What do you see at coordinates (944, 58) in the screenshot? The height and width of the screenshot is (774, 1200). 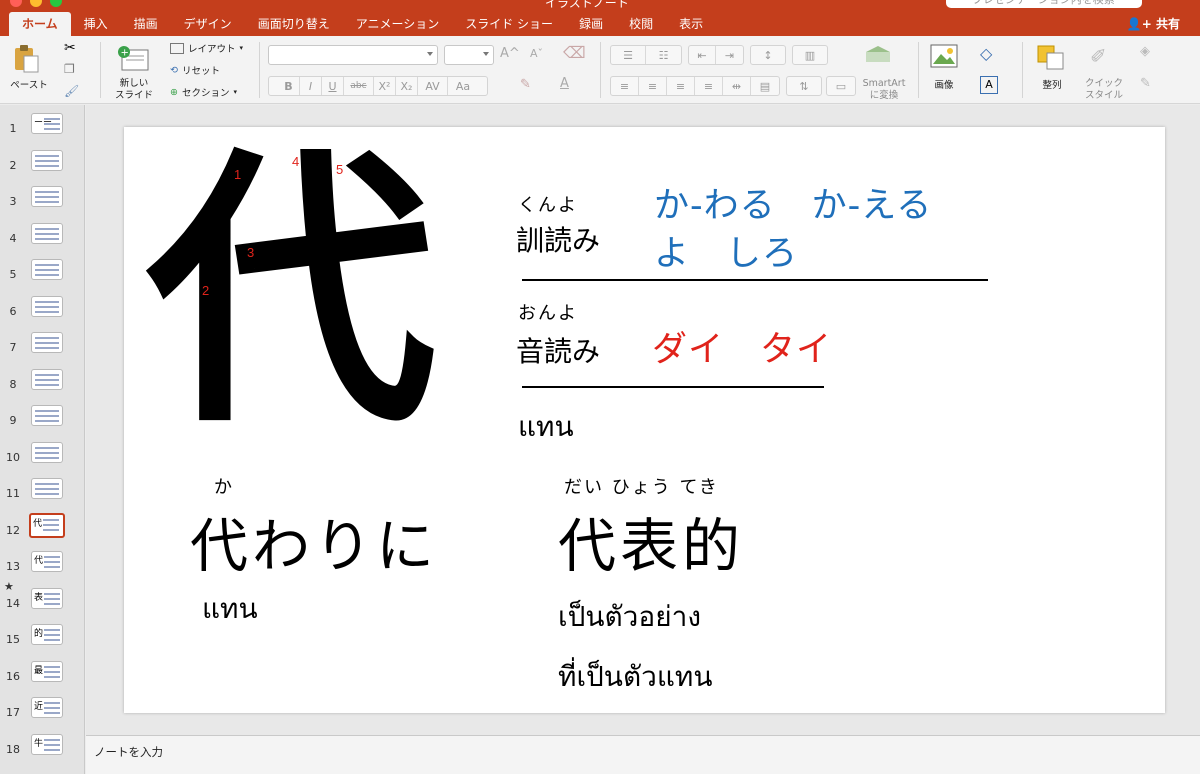 I see `picture-button` at bounding box center [944, 58].